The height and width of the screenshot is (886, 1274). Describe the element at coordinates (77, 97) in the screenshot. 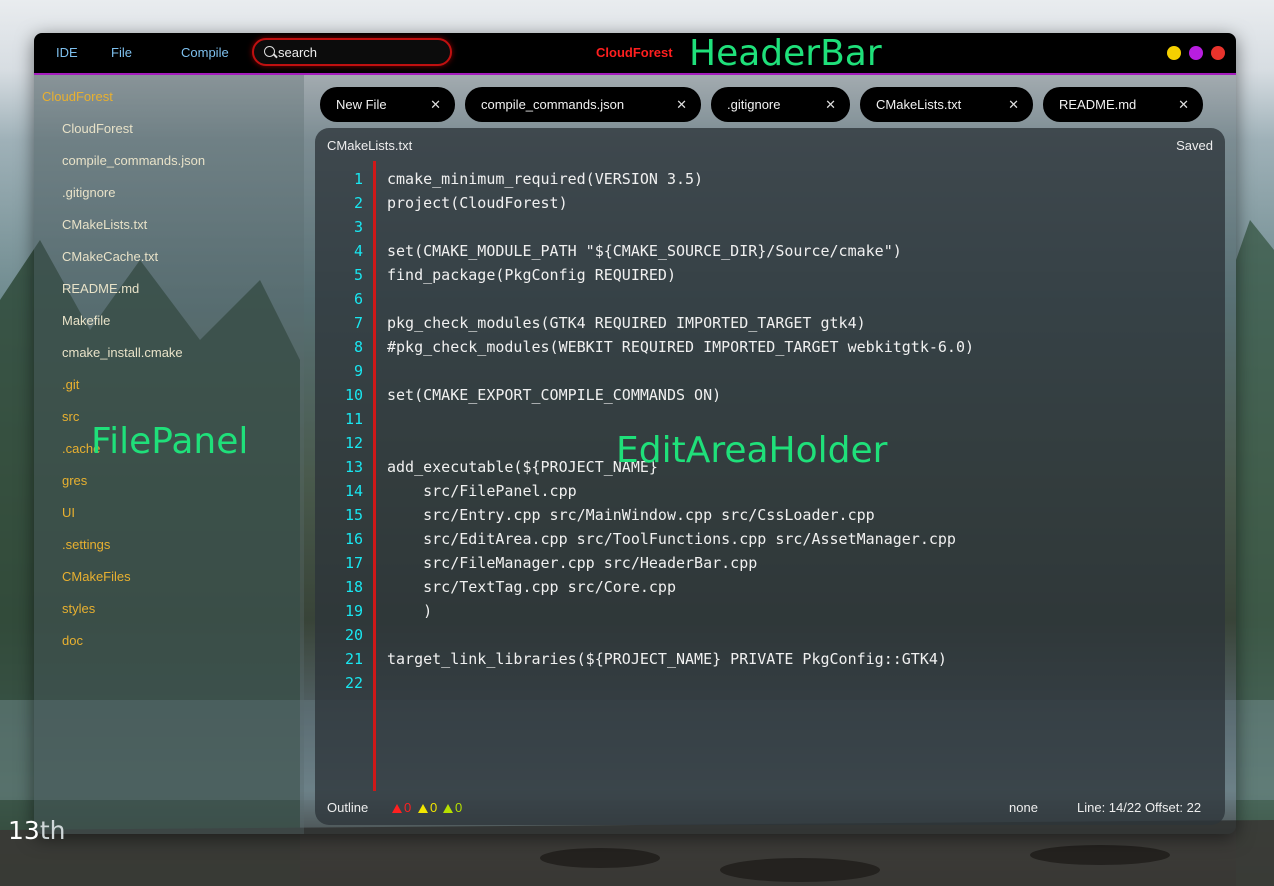

I see `file-tree-root: CloudForest` at that location.